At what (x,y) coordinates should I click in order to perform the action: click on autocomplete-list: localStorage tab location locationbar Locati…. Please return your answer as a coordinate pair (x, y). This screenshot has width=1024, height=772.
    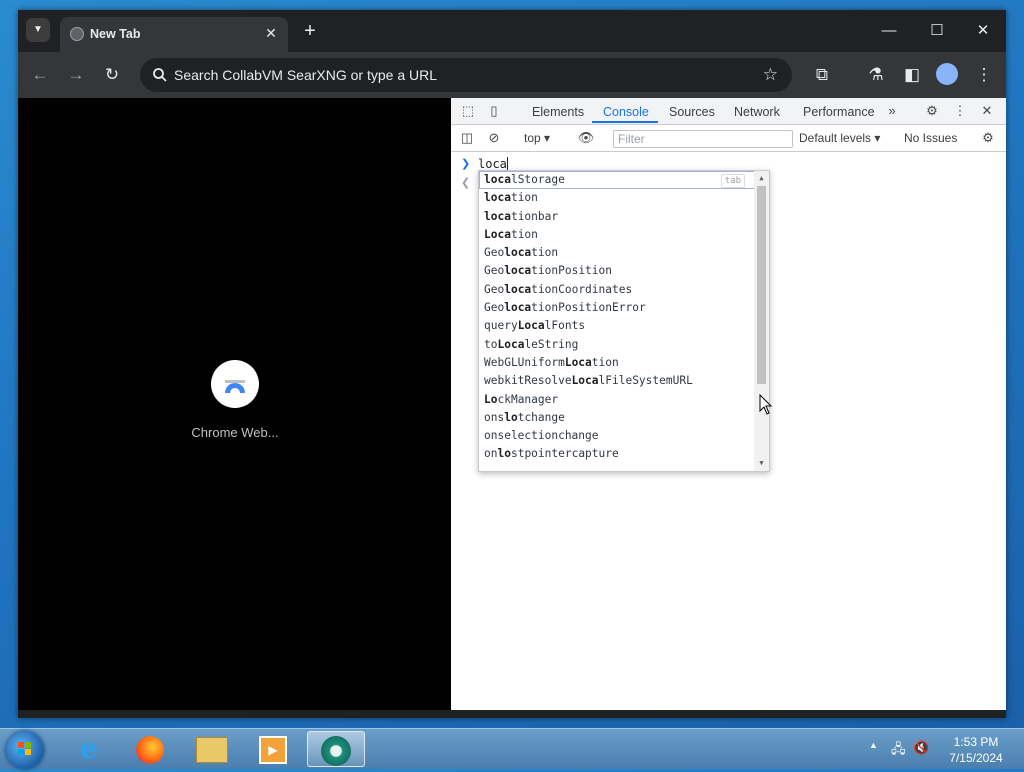
    Looking at the image, I should click on (624, 321).